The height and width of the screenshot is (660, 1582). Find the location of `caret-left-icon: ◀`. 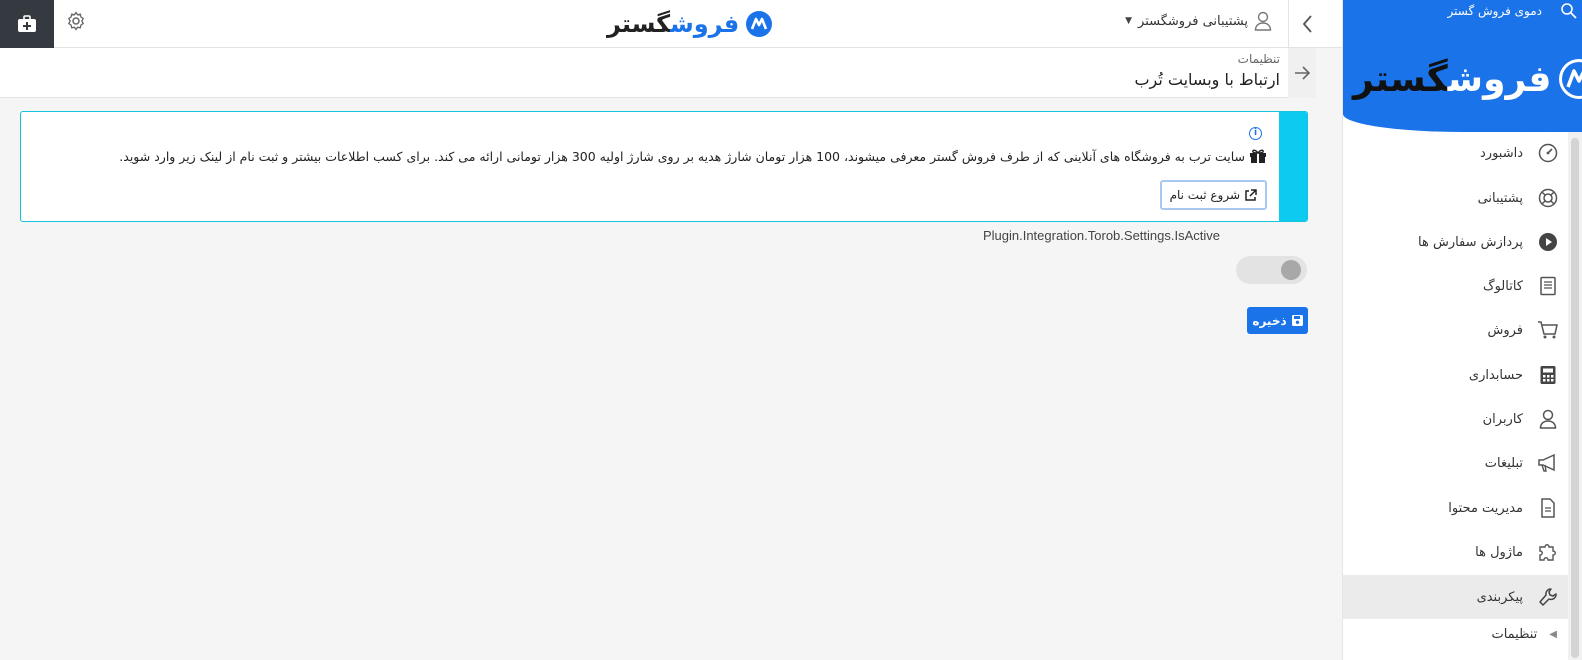

caret-left-icon: ◀ is located at coordinates (1553, 634).